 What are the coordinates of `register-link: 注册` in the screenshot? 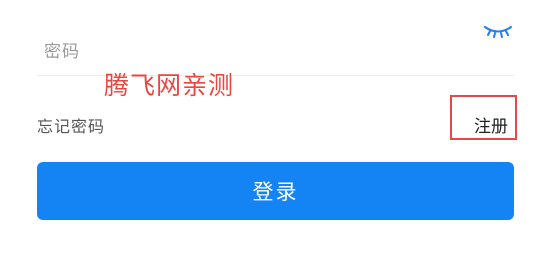 It's located at (491, 124).